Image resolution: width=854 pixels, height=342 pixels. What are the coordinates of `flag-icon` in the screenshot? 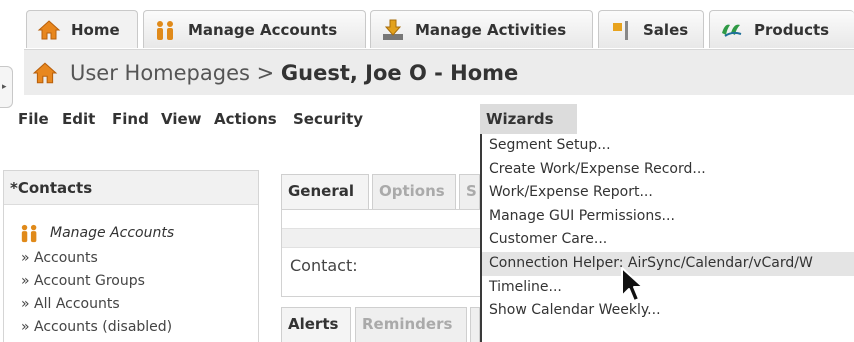 It's located at (621, 30).